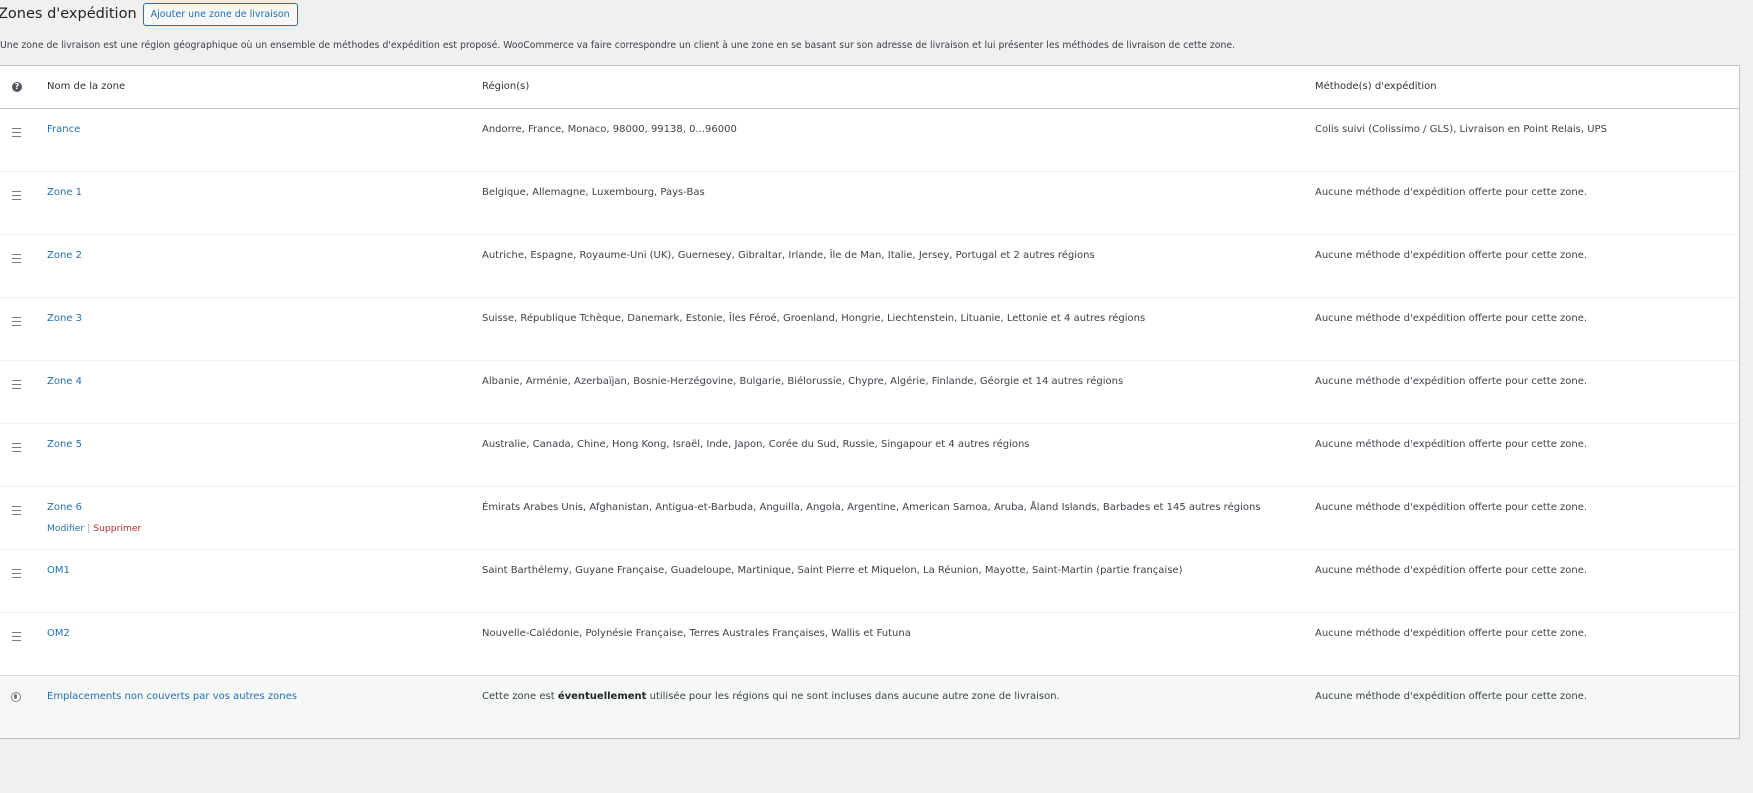  I want to click on zone-name-link: France, so click(63, 129).